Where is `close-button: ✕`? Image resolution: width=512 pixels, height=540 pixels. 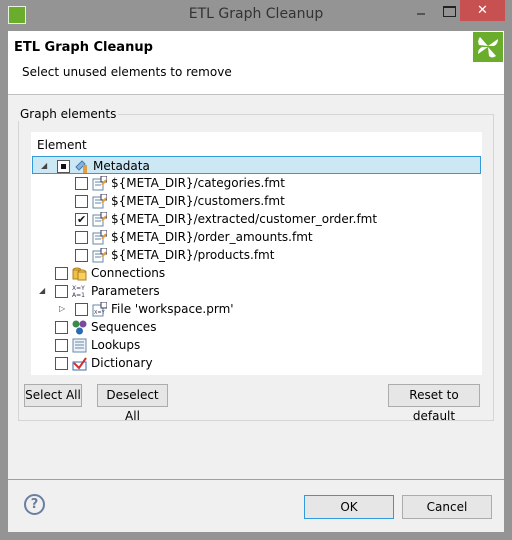
close-button: ✕ is located at coordinates (482, 10).